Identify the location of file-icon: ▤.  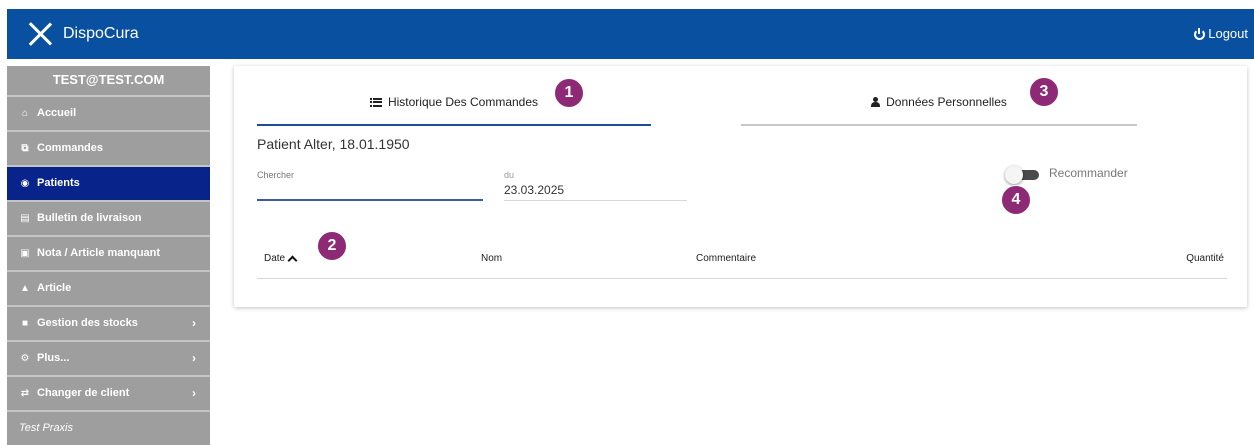
(25, 218).